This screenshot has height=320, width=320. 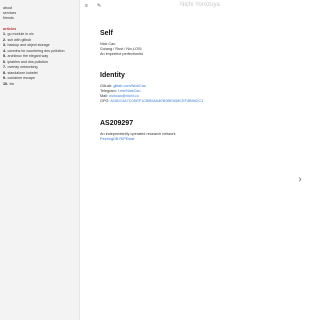 What do you see at coordinates (4, 50) in the screenshot?
I see `article-number: 4.` at bounding box center [4, 50].